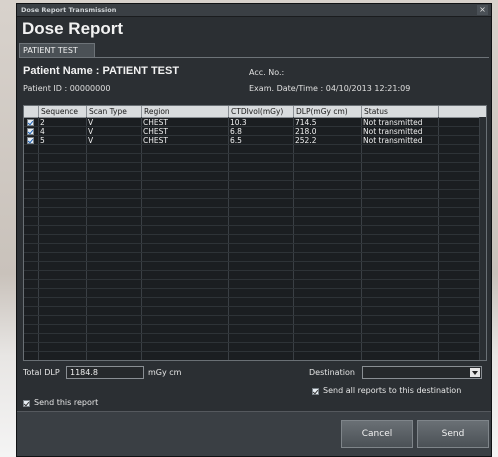  I want to click on total-dlp-label: Total DLP, so click(41, 372).